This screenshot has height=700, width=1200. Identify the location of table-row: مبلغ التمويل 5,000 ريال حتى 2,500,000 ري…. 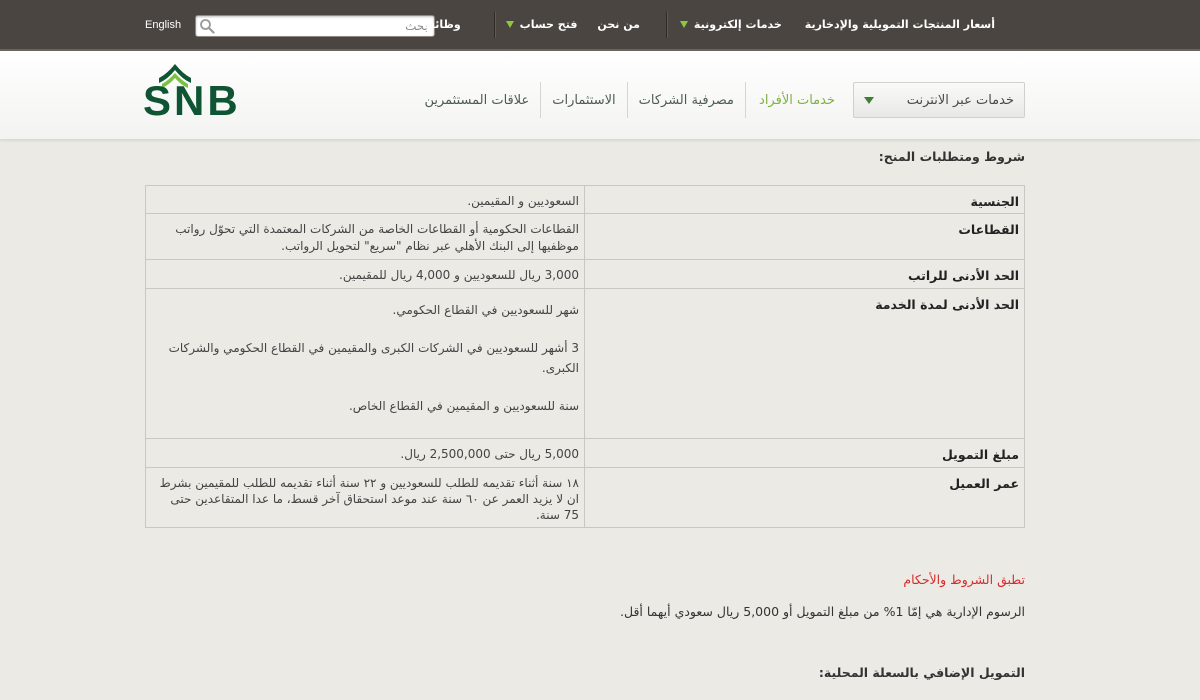
(585, 453).